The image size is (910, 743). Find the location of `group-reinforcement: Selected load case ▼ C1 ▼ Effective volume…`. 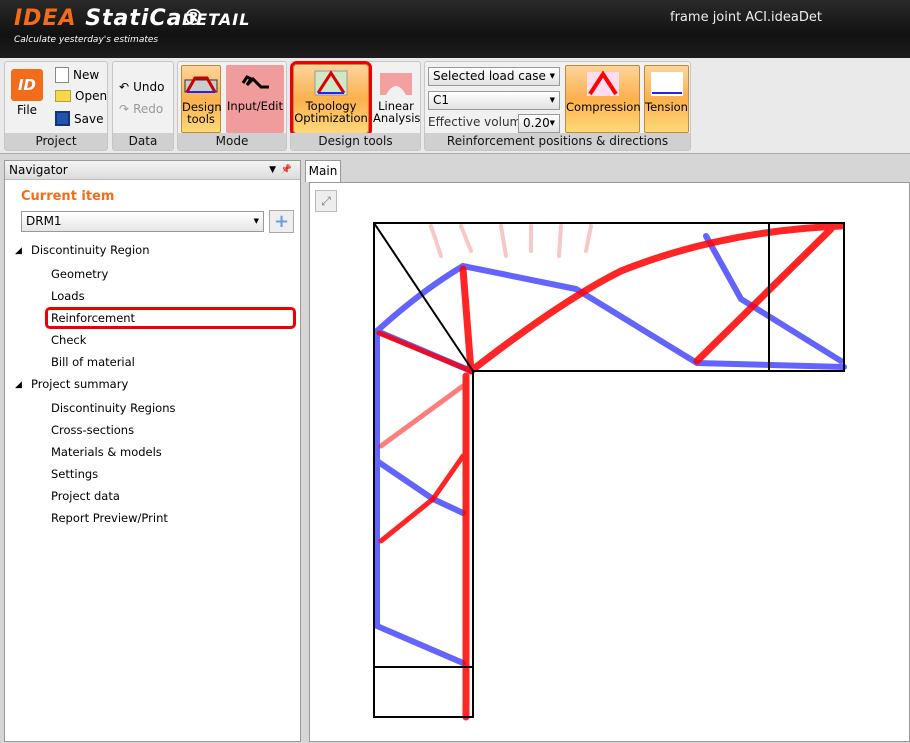

group-reinforcement: Selected load case ▼ C1 ▼ Effective volume… is located at coordinates (557, 106).